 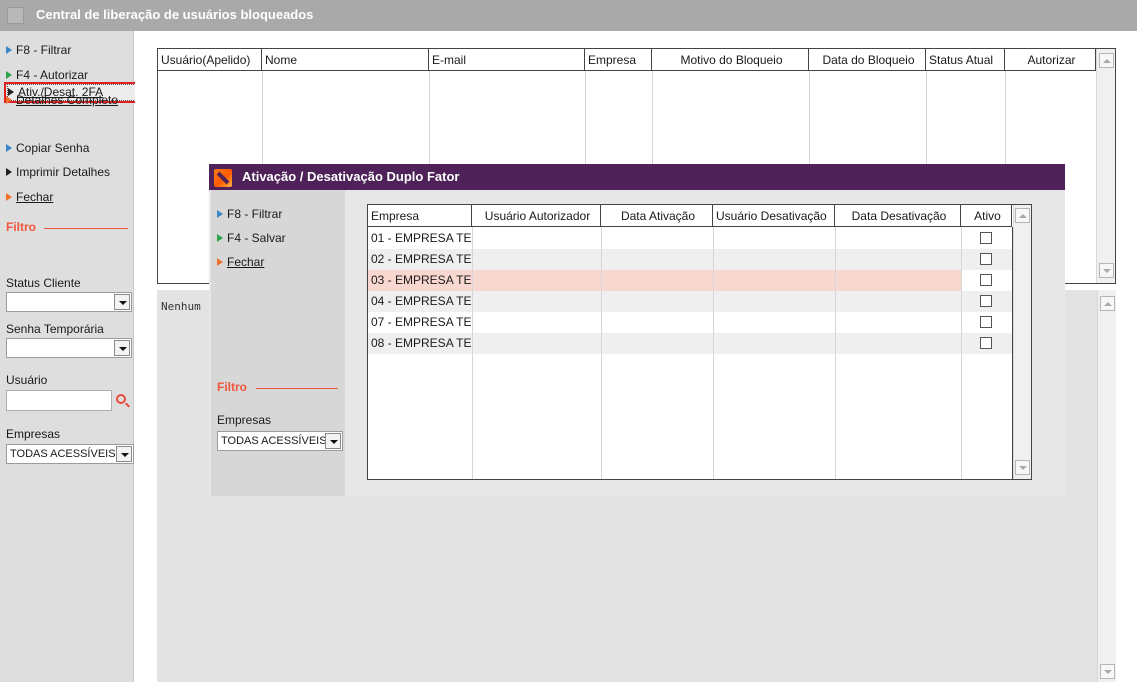 What do you see at coordinates (345, 60) in the screenshot?
I see `col-nome: Nome` at bounding box center [345, 60].